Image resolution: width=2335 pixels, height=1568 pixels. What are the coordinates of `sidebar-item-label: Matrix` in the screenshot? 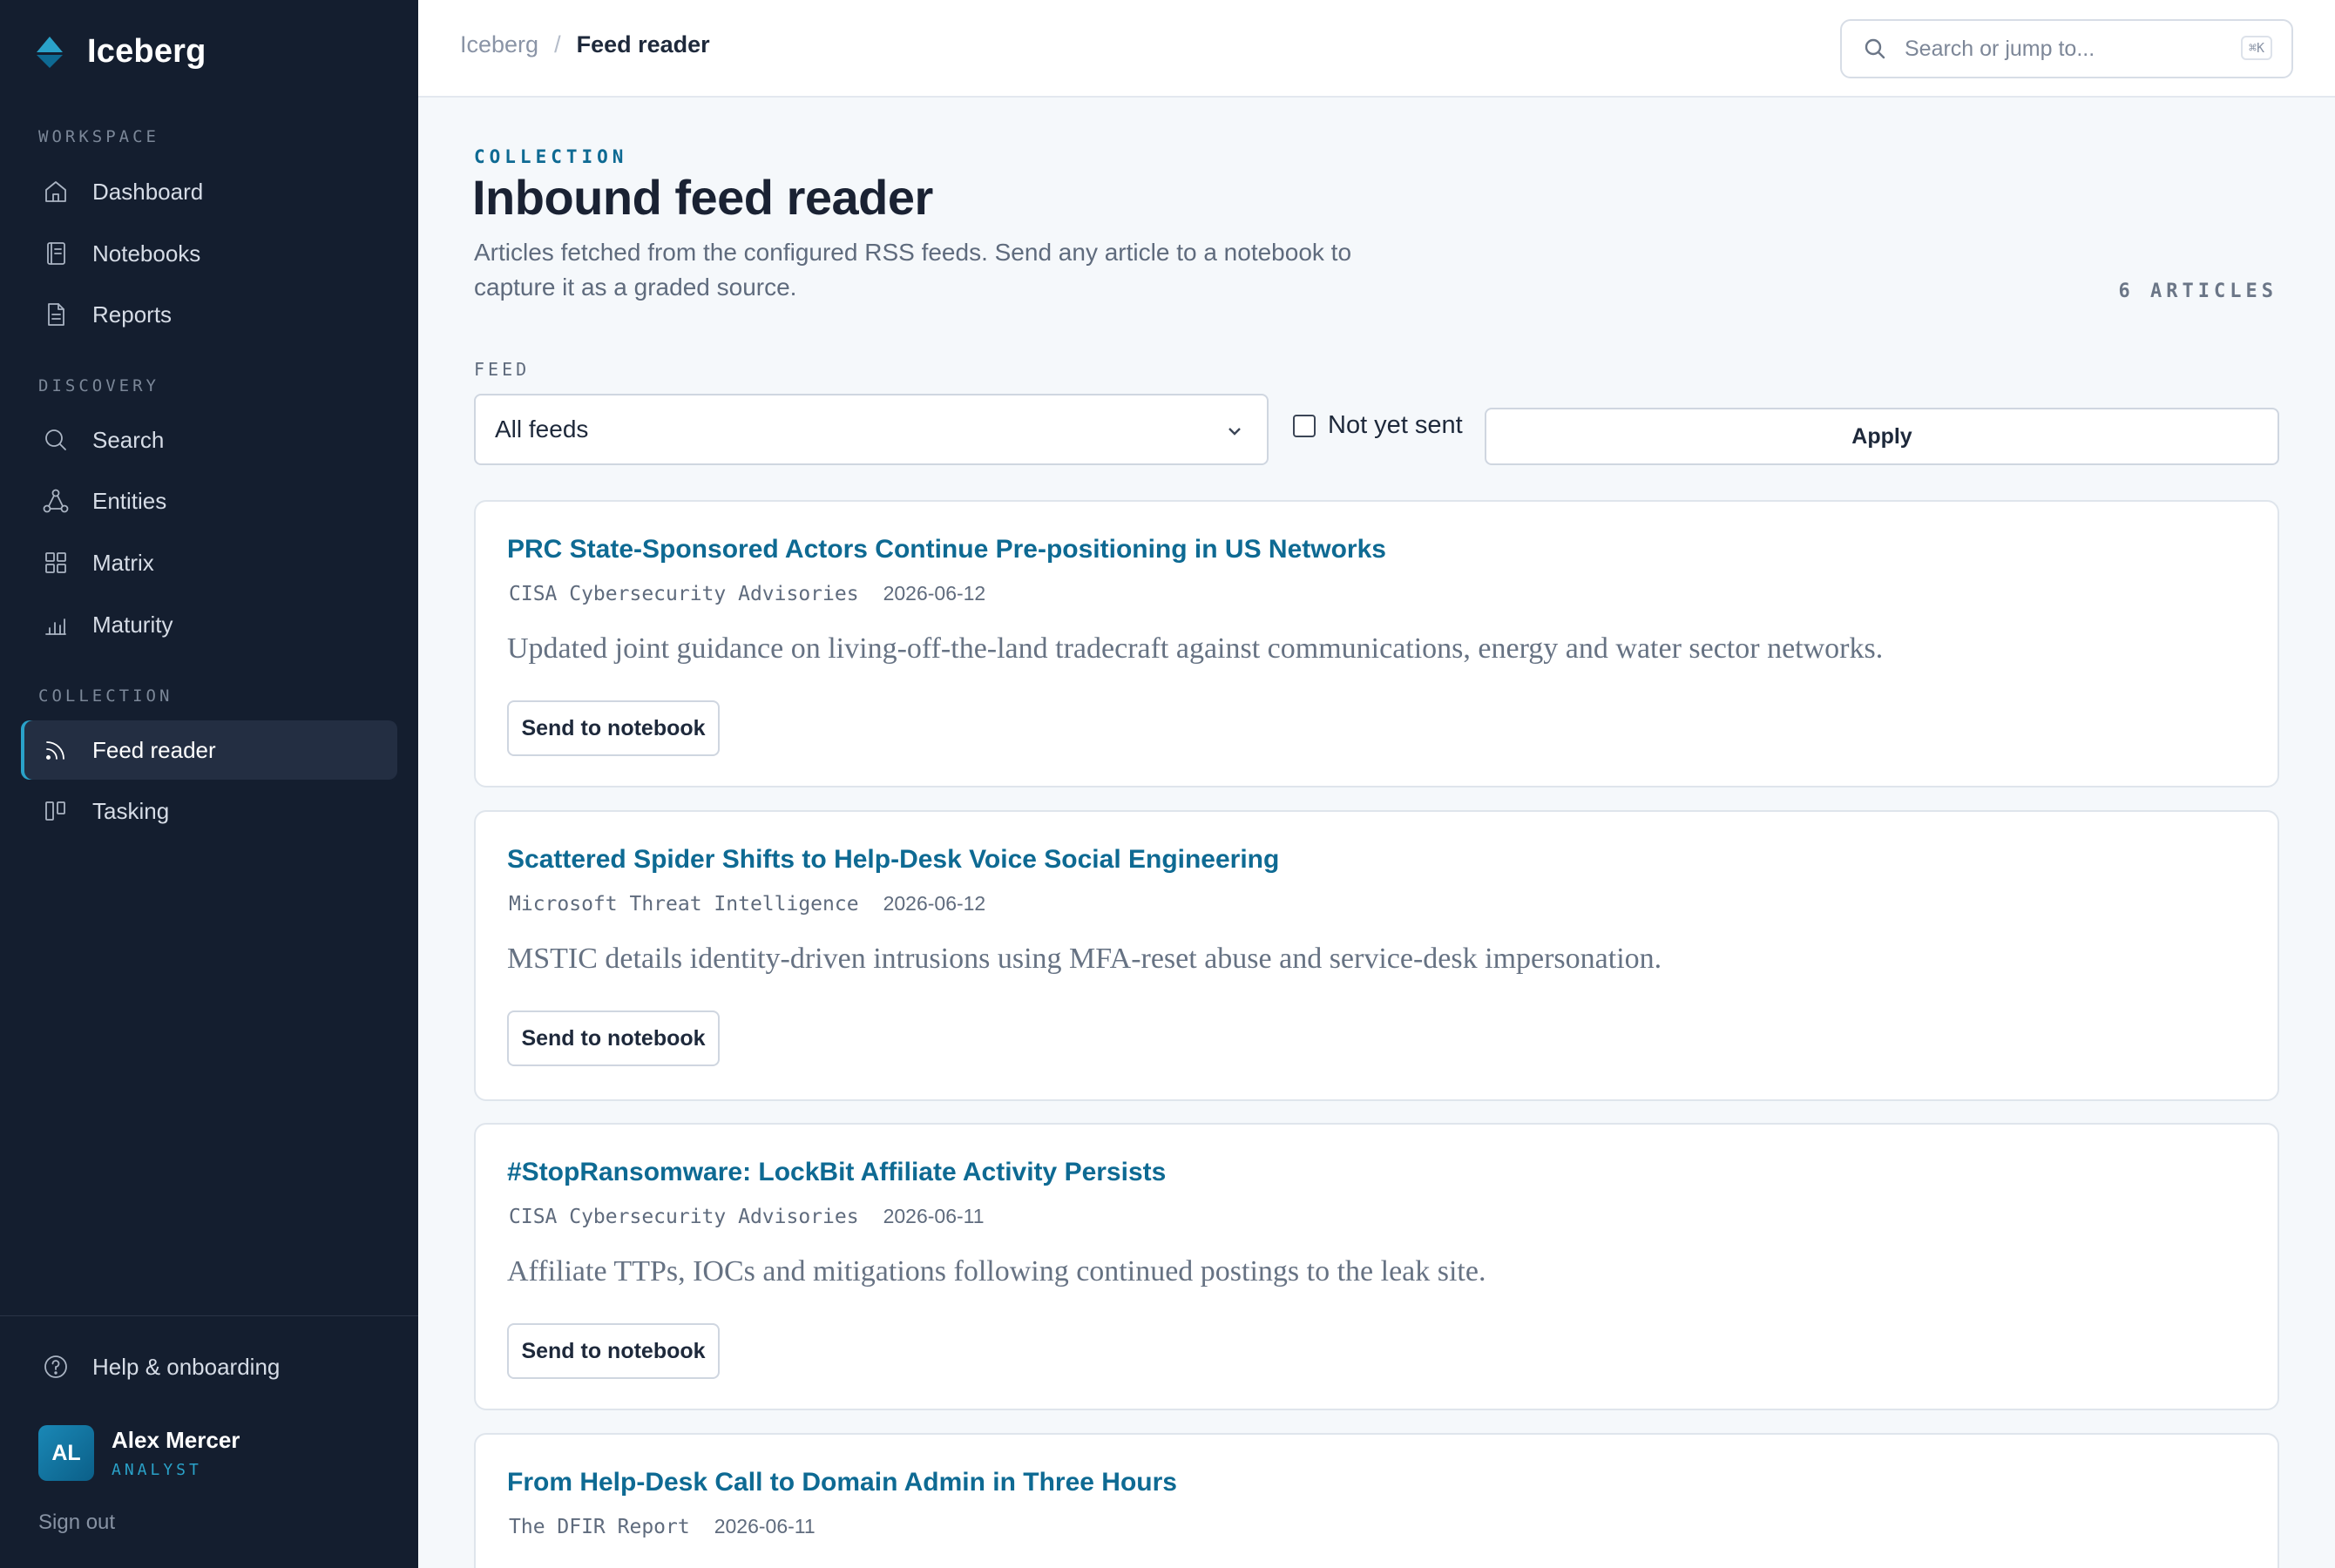 It's located at (123, 562).